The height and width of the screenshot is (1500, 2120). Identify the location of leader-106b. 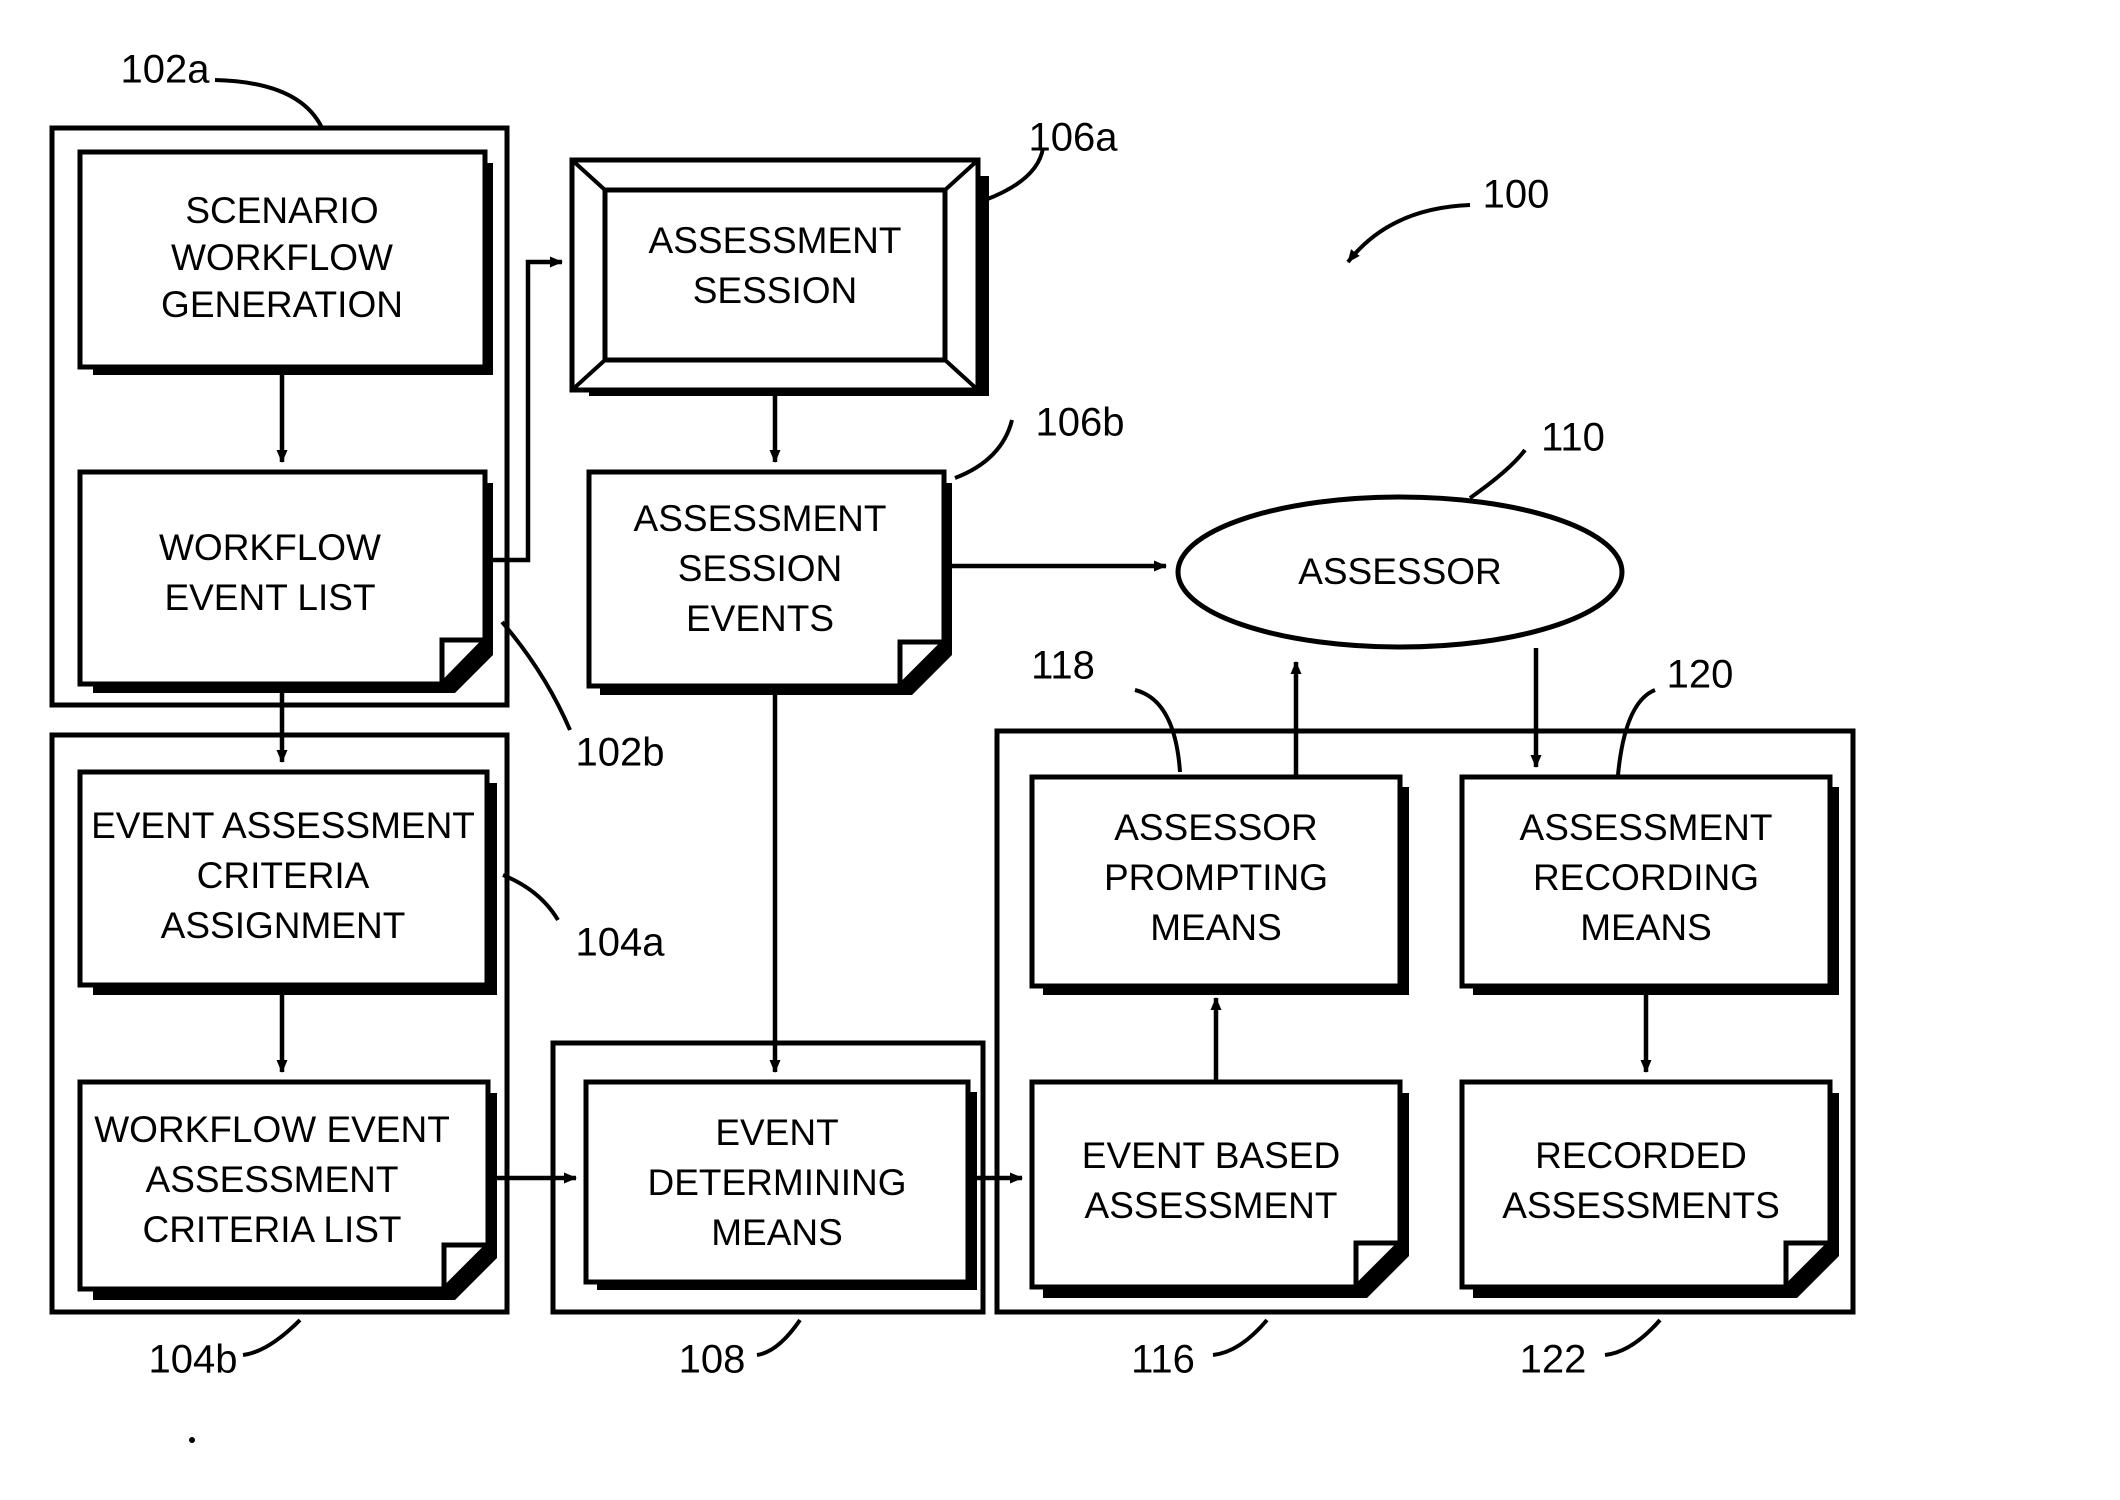
(984, 449).